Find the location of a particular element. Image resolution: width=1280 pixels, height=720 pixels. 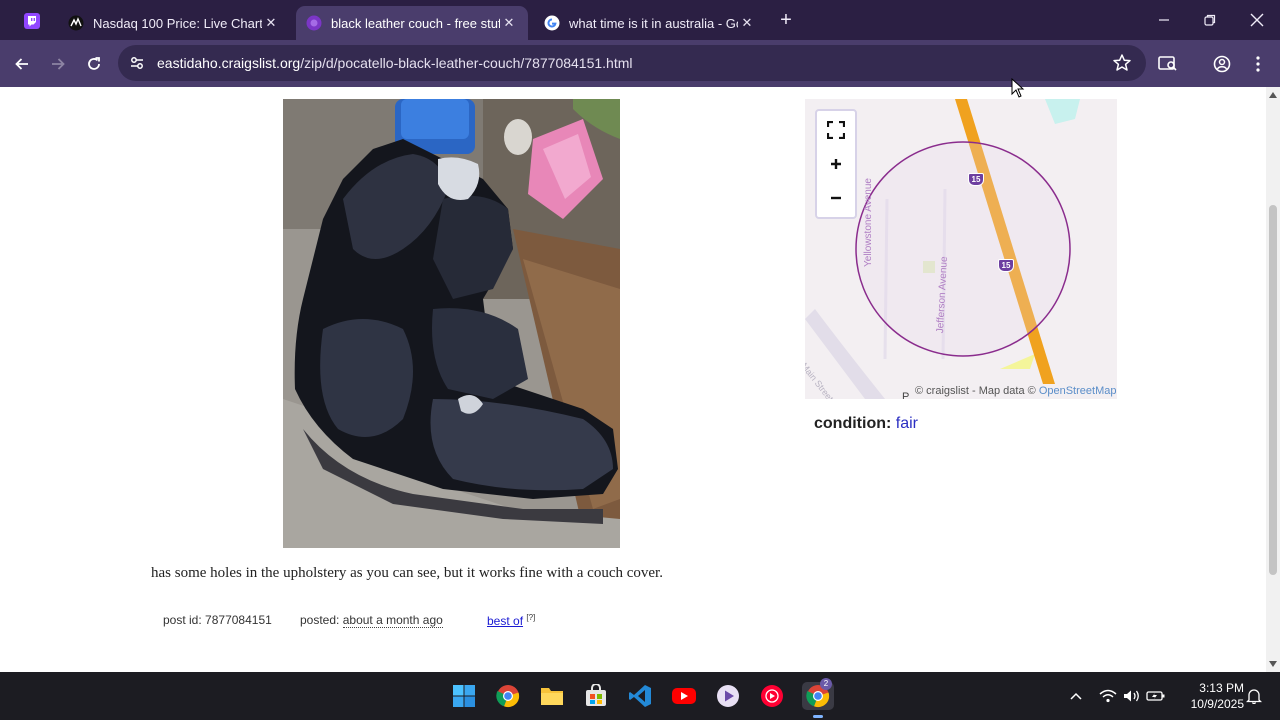

chrome-icon is located at coordinates (508, 696).